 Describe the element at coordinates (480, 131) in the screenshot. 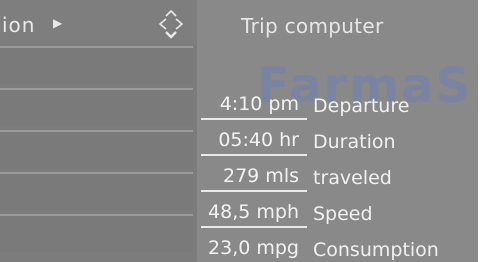

I see `frame-edge` at that location.